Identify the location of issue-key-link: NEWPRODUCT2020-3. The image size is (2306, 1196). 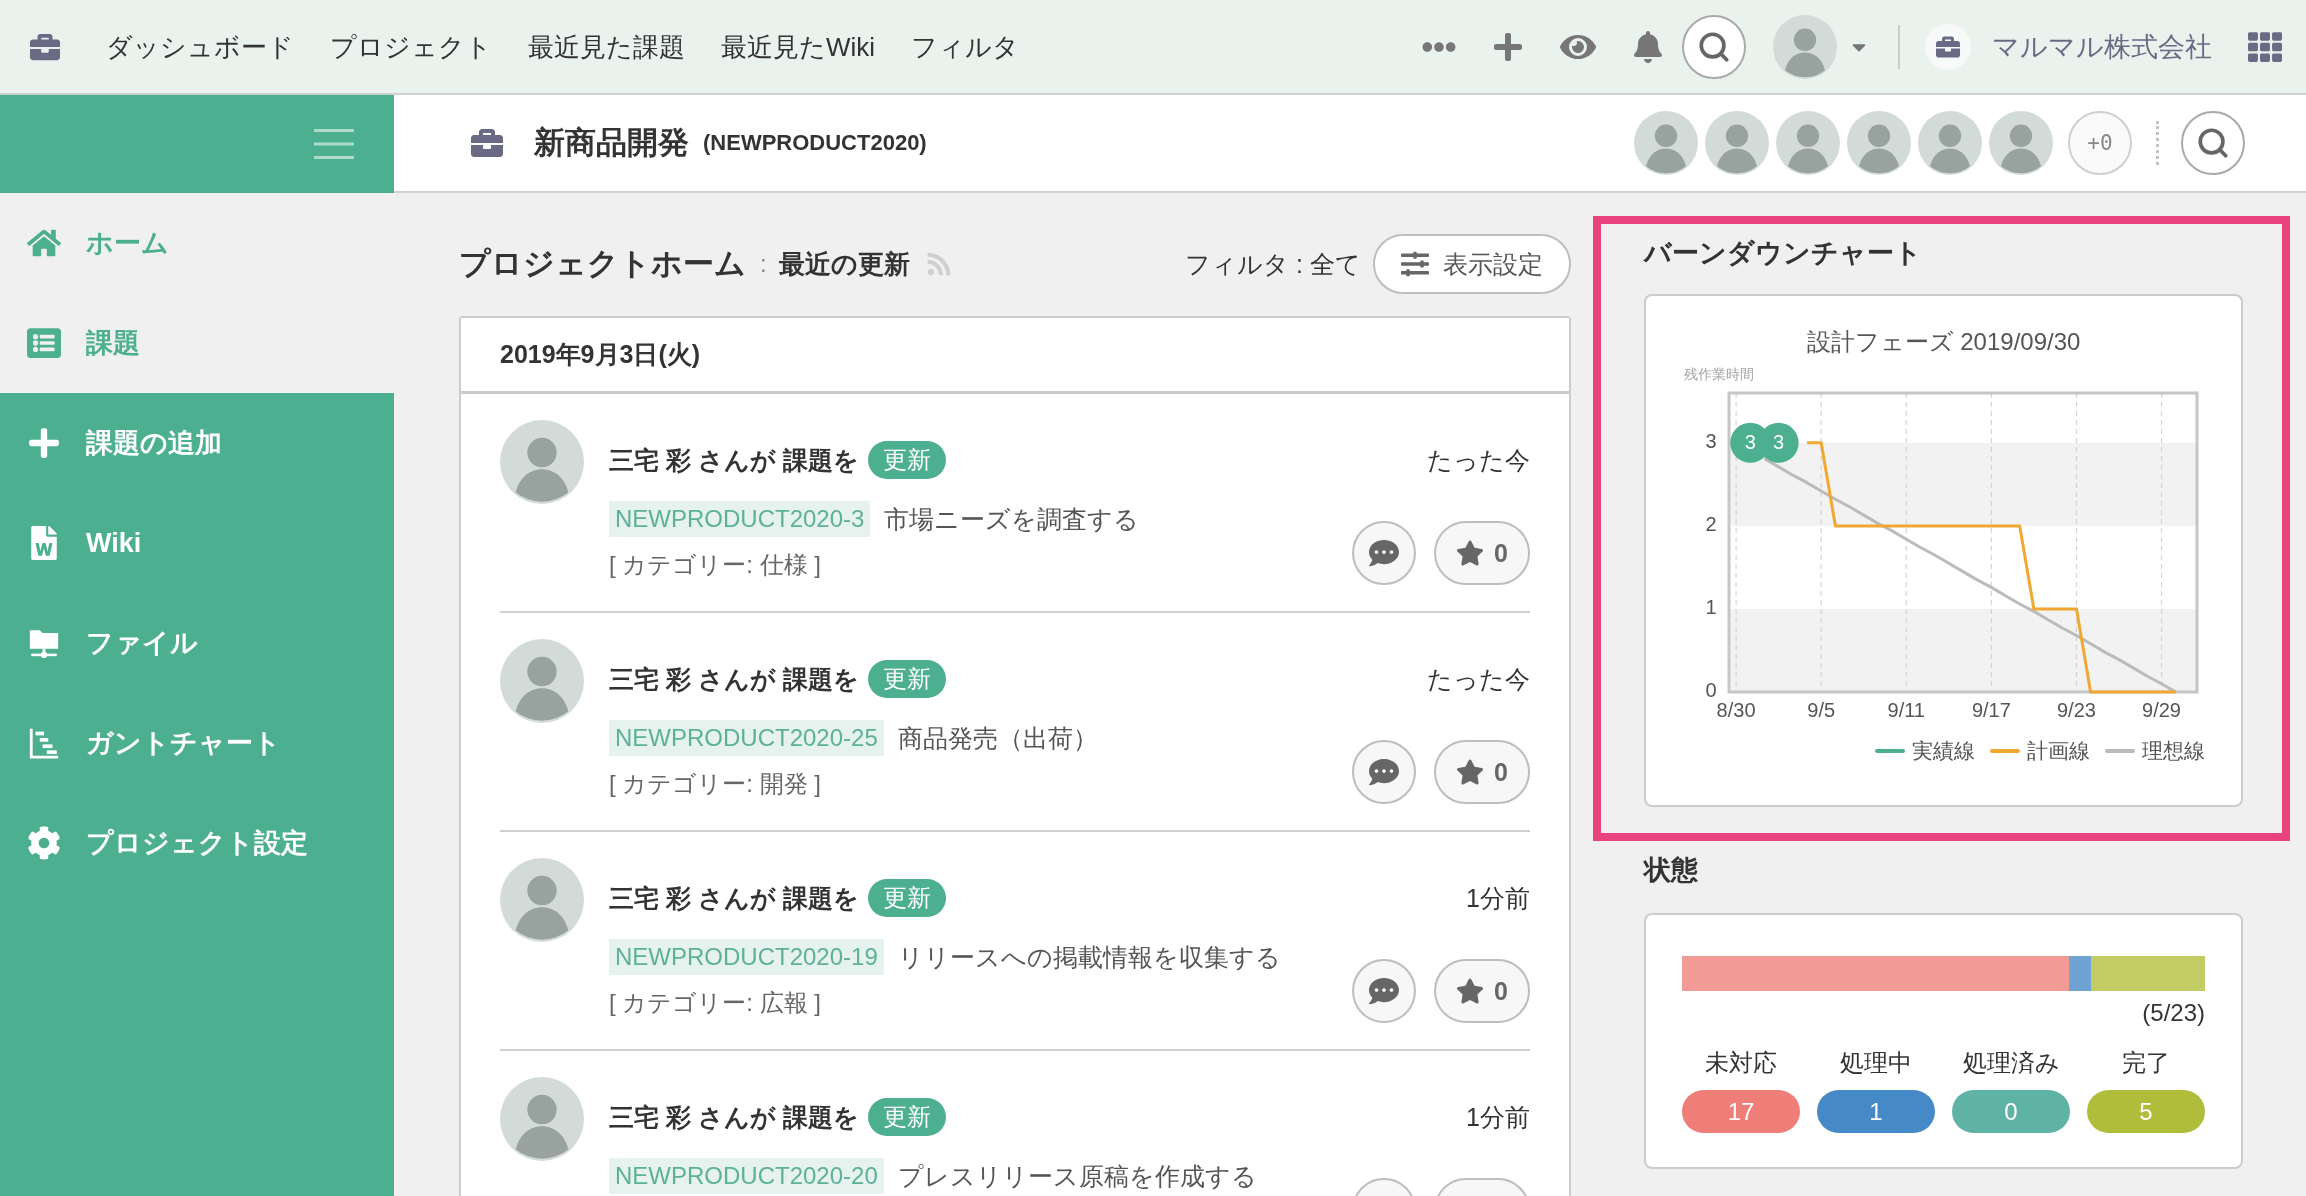
(740, 519).